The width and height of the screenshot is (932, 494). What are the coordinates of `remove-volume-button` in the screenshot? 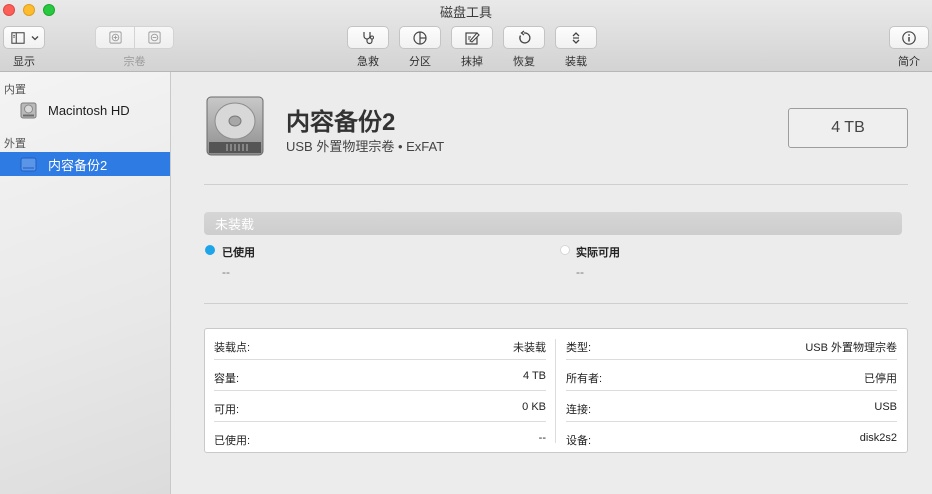 It's located at (153, 37).